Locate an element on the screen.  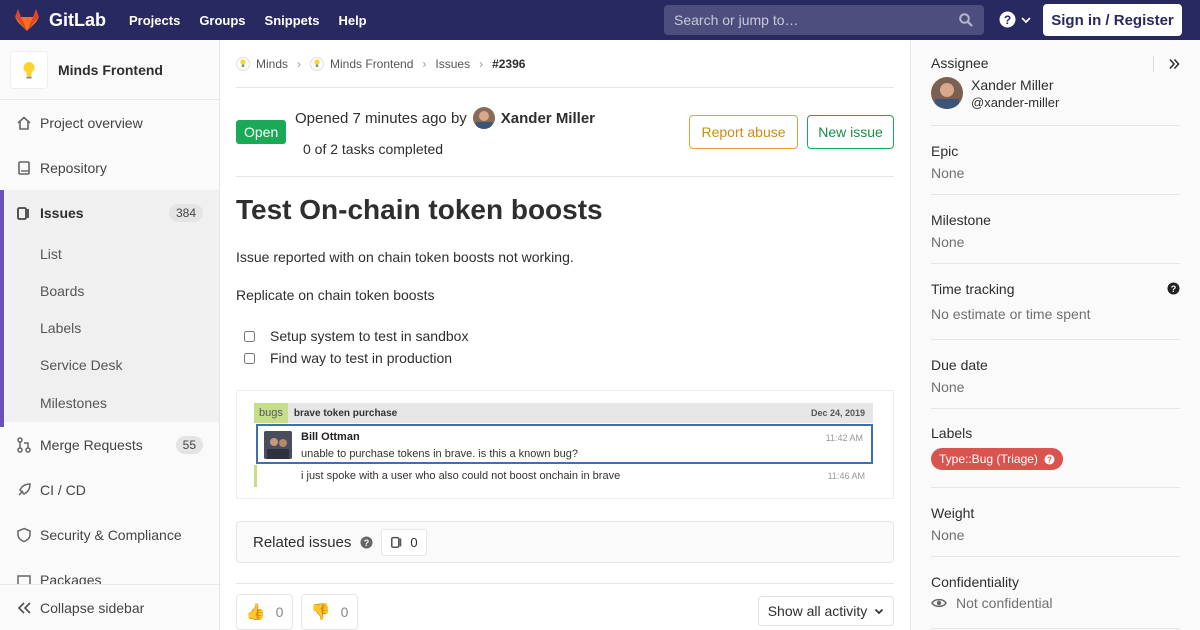
help-dropdown: ? is located at coordinates (1015, 19).